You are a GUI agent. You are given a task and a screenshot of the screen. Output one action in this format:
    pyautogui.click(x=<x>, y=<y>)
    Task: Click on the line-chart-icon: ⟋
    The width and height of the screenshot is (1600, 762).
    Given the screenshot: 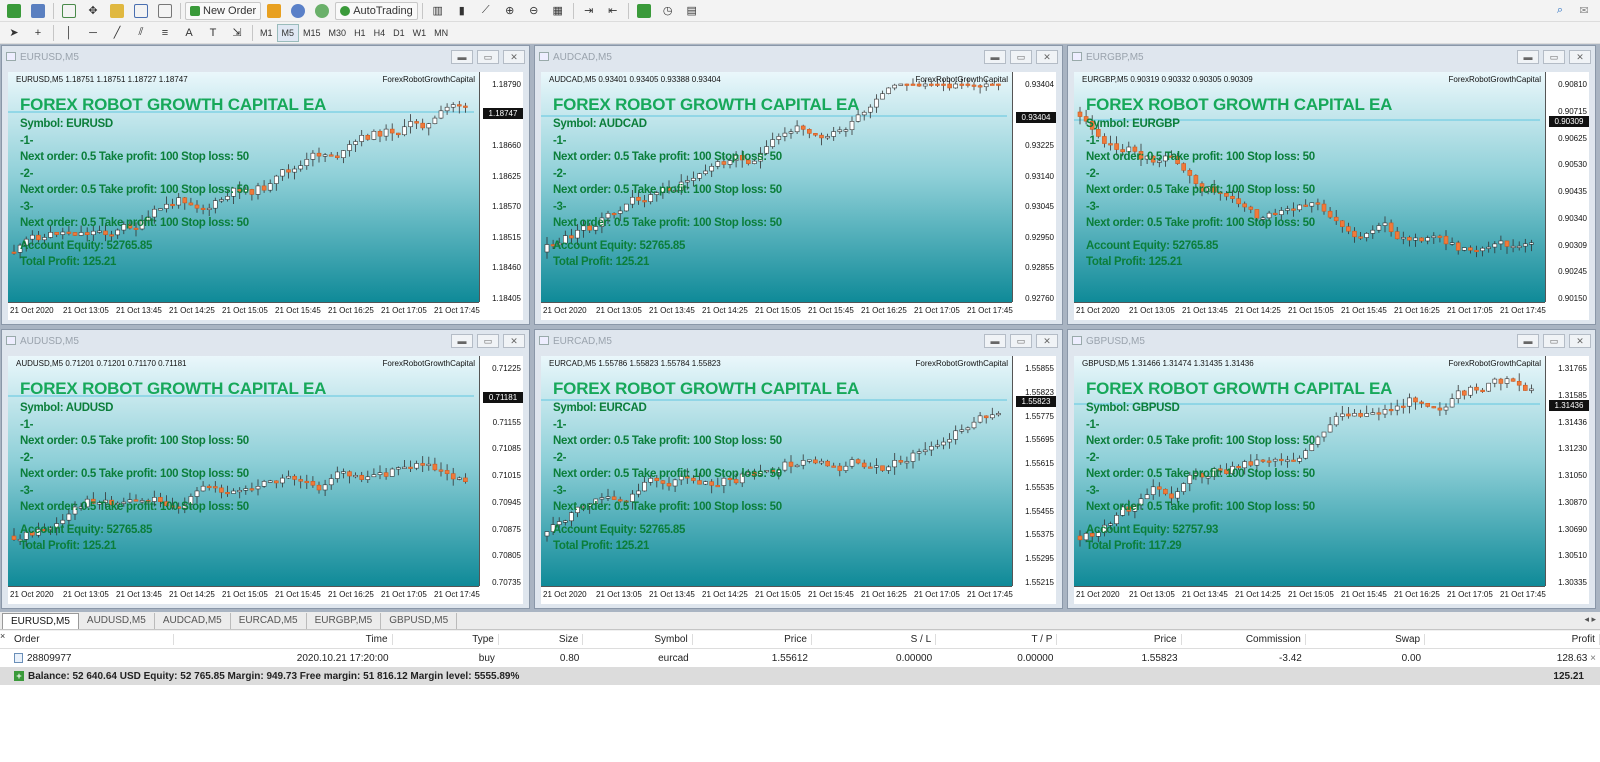 What is the action you would take?
    pyautogui.click(x=486, y=11)
    